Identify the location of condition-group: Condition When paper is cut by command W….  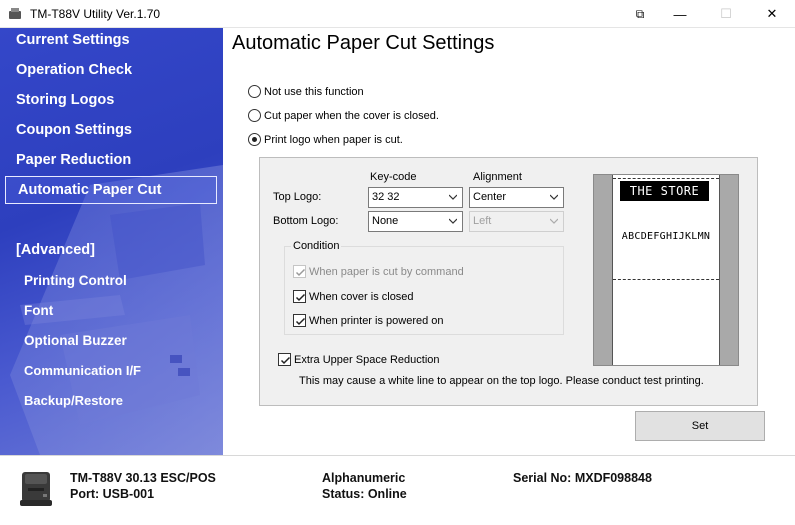
(424, 287).